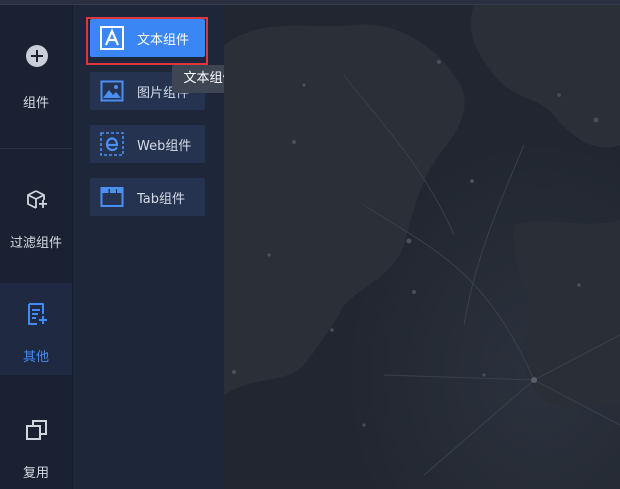 The height and width of the screenshot is (489, 620). What do you see at coordinates (164, 146) in the screenshot?
I see `component-label: Web组件` at bounding box center [164, 146].